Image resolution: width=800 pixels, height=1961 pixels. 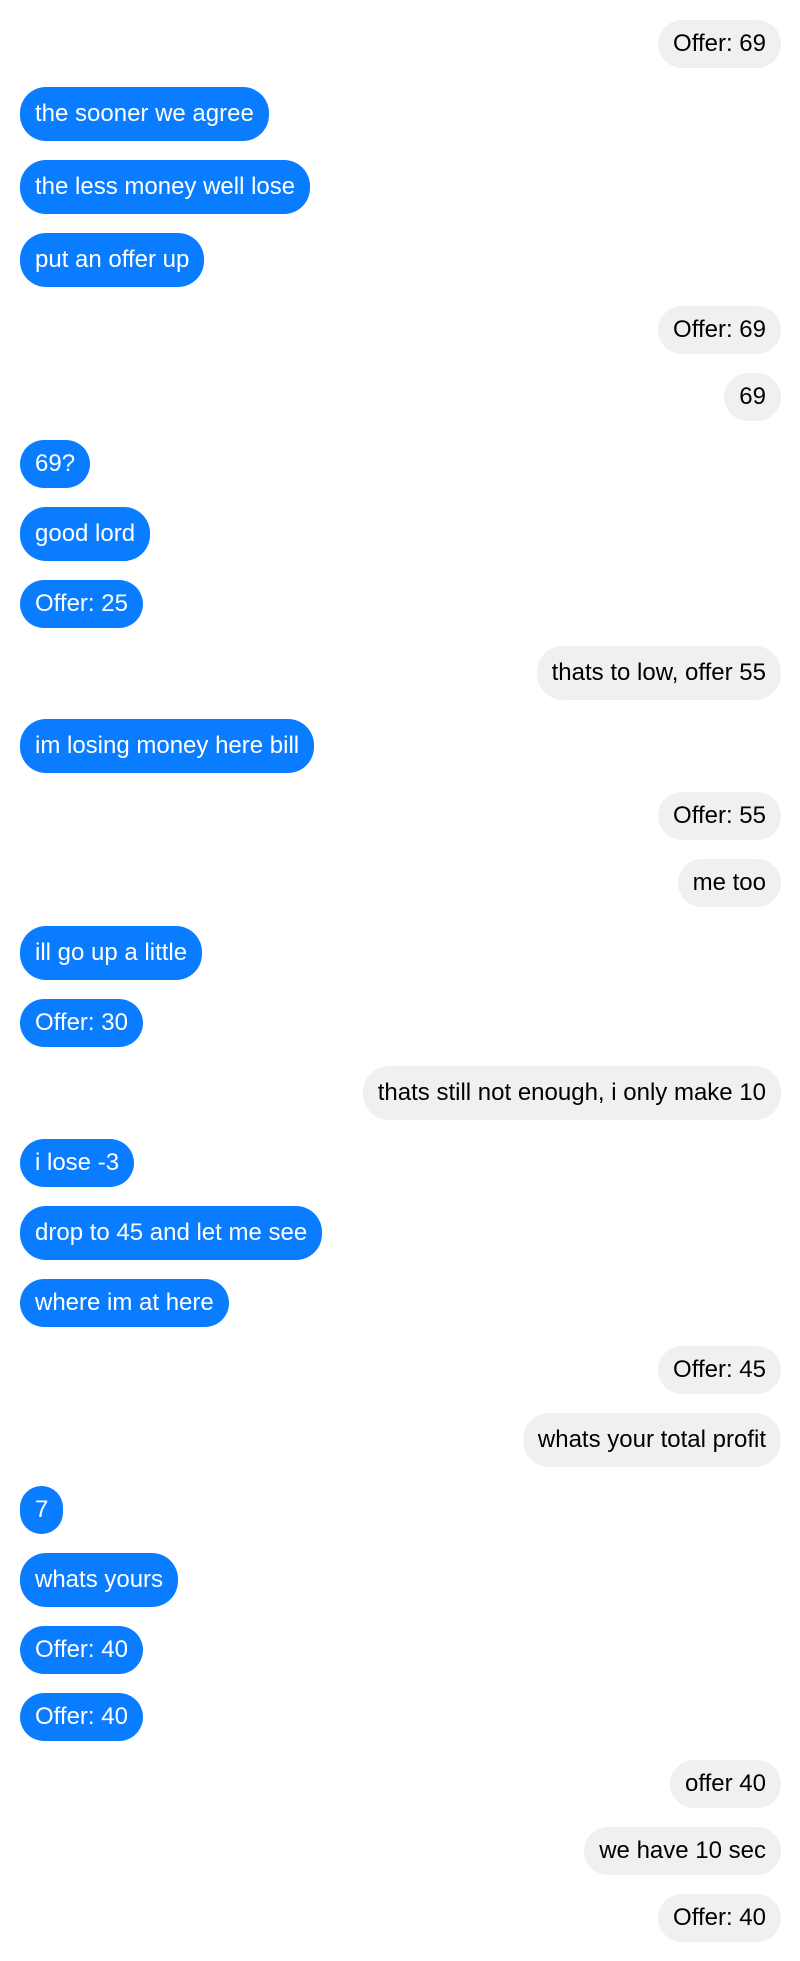 What do you see at coordinates (719, 816) in the screenshot?
I see `message-bubble-received: Offer: 55` at bounding box center [719, 816].